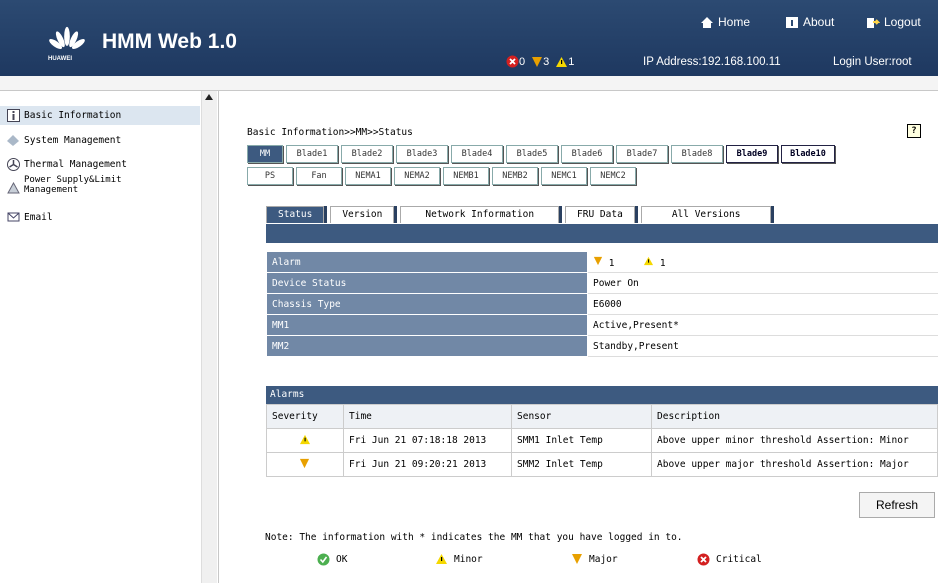  I want to click on table-row: Alarm 1 1, so click(602, 262).